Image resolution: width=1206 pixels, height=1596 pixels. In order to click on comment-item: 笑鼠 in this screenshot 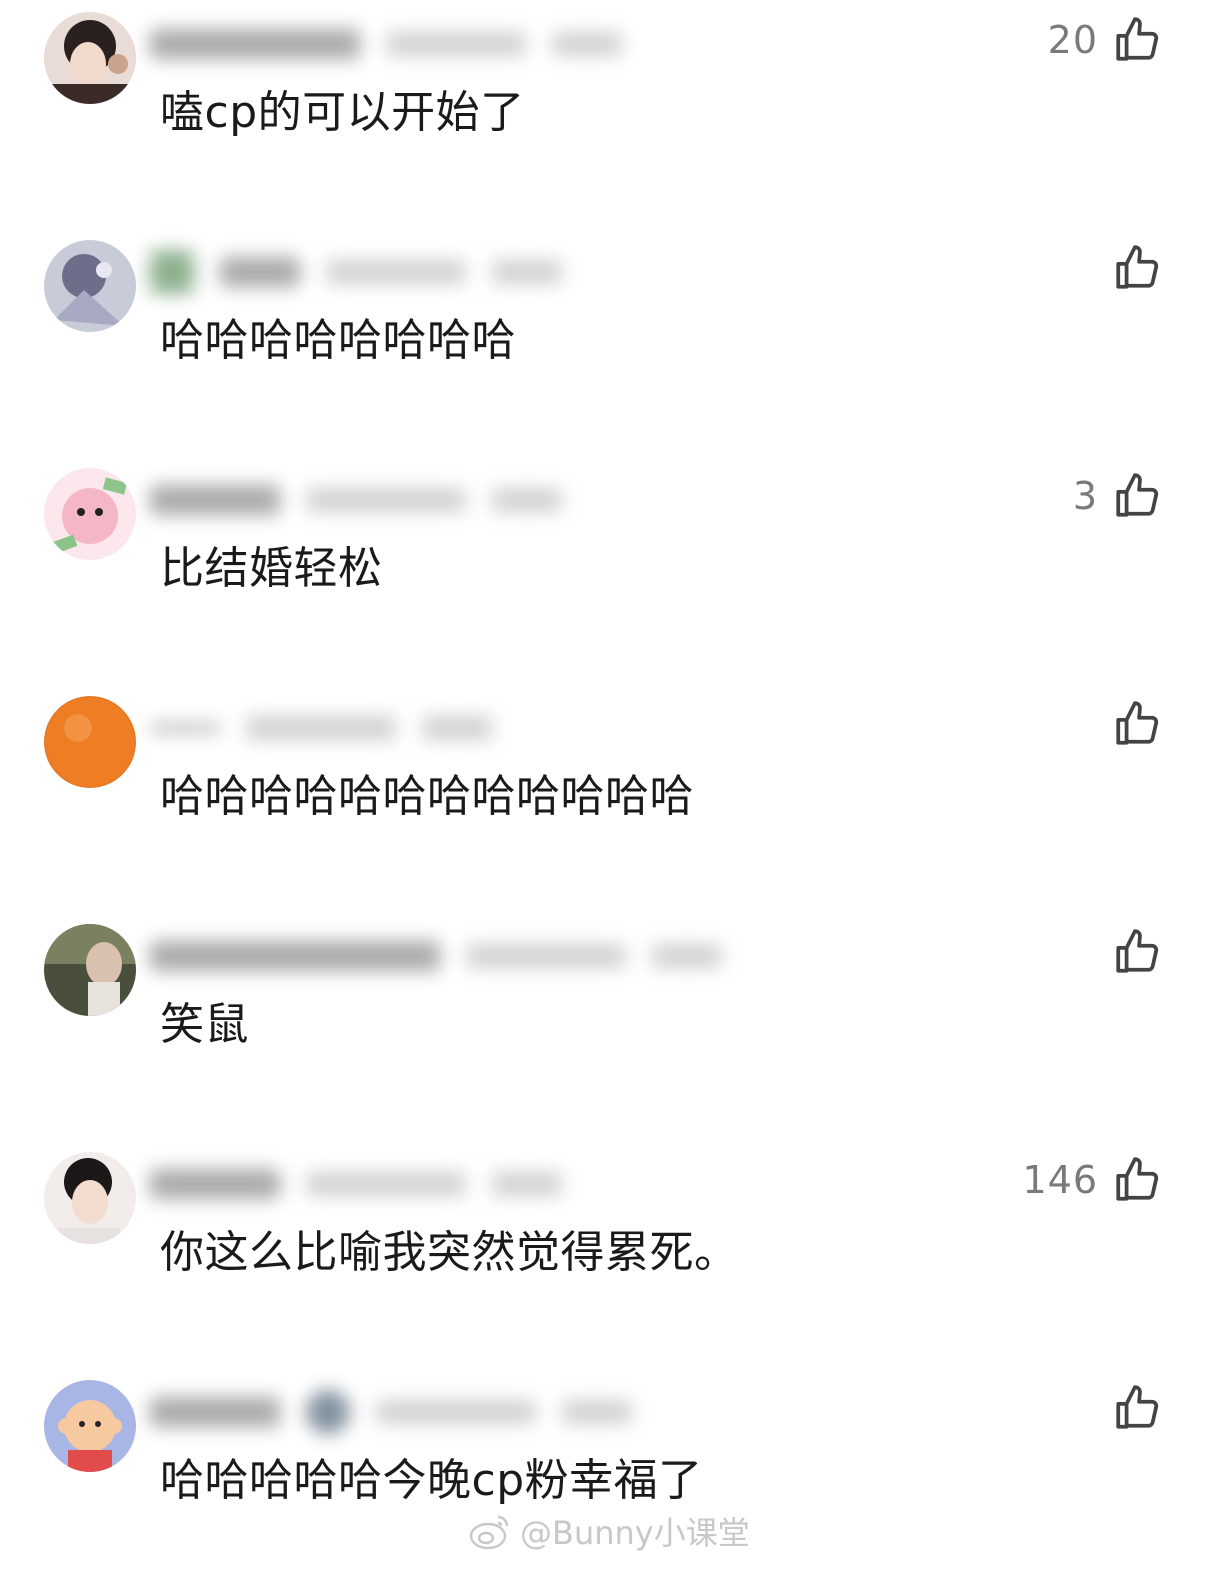, I will do `click(603, 1026)`.